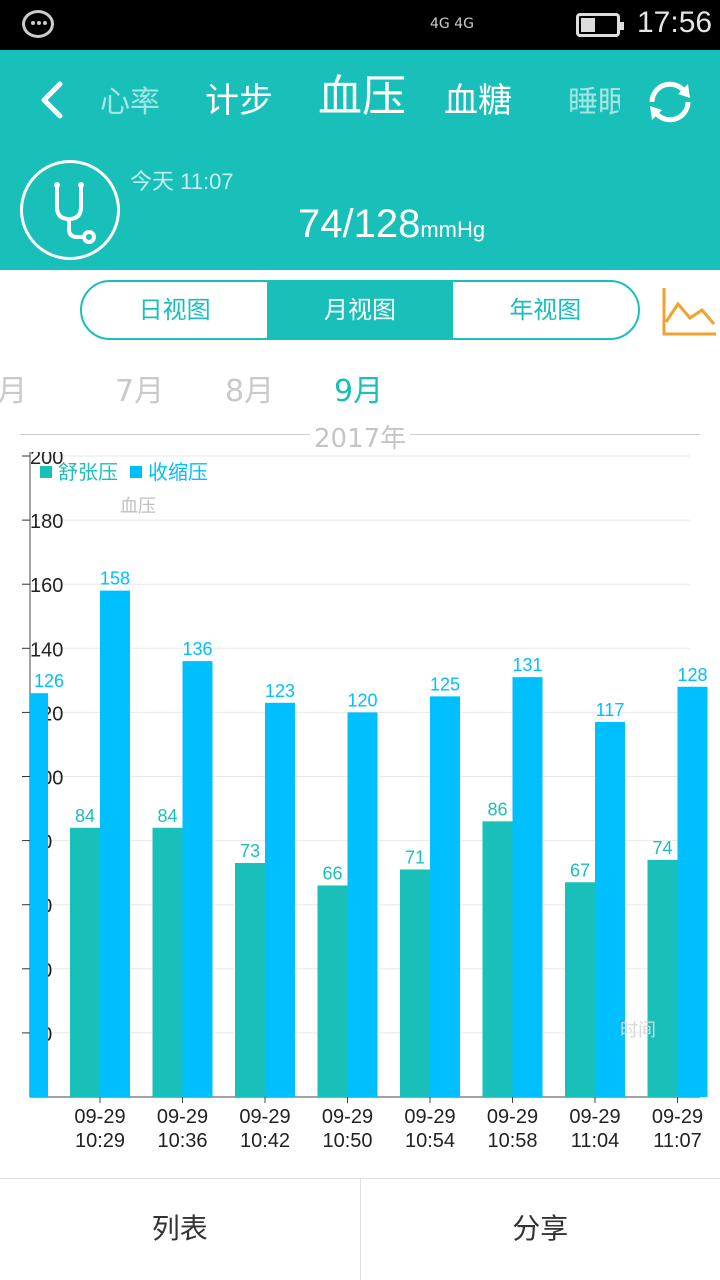  I want to click on data-label: 123, so click(280, 691).